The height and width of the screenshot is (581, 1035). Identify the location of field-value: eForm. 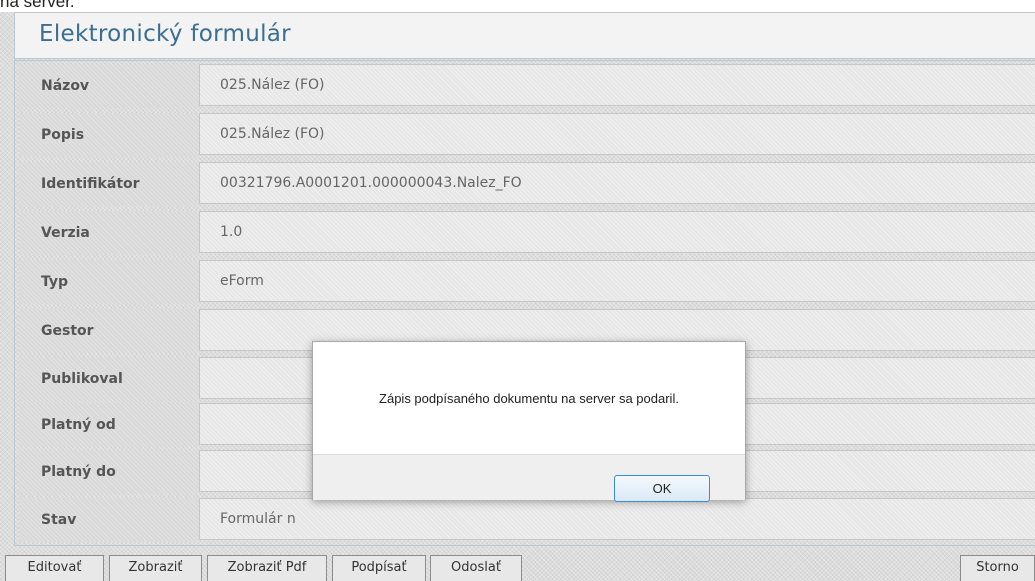
(617, 281).